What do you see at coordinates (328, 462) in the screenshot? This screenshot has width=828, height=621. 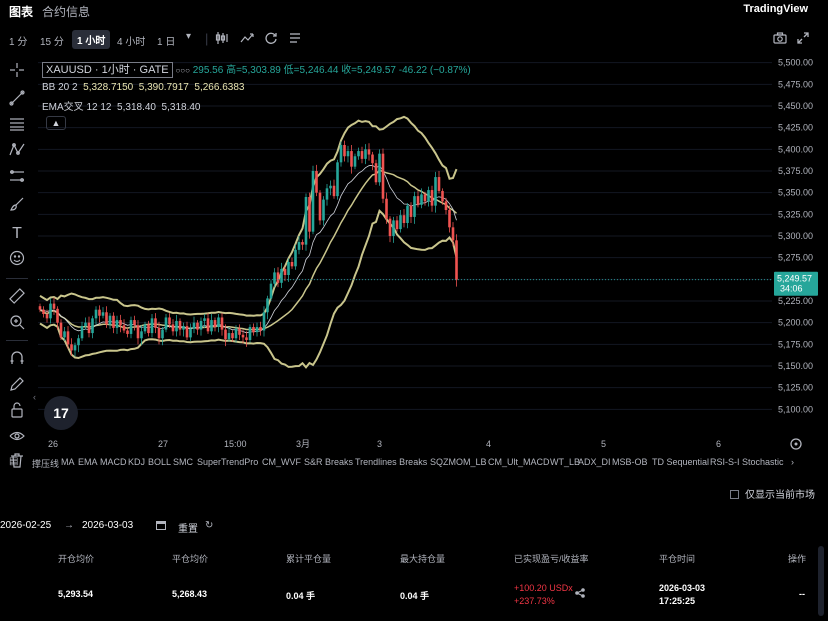 I see `indicator-chip: S&R Breaks` at bounding box center [328, 462].